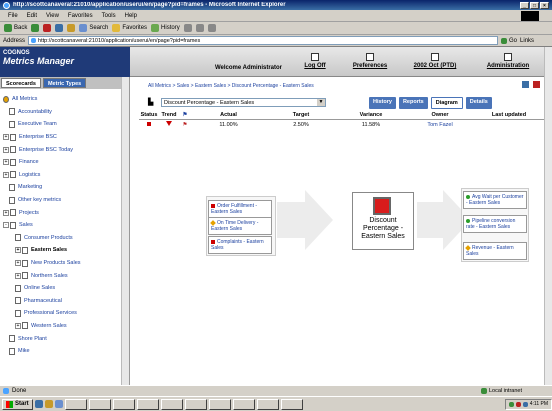  I want to click on stop-icon, so click(47, 28).